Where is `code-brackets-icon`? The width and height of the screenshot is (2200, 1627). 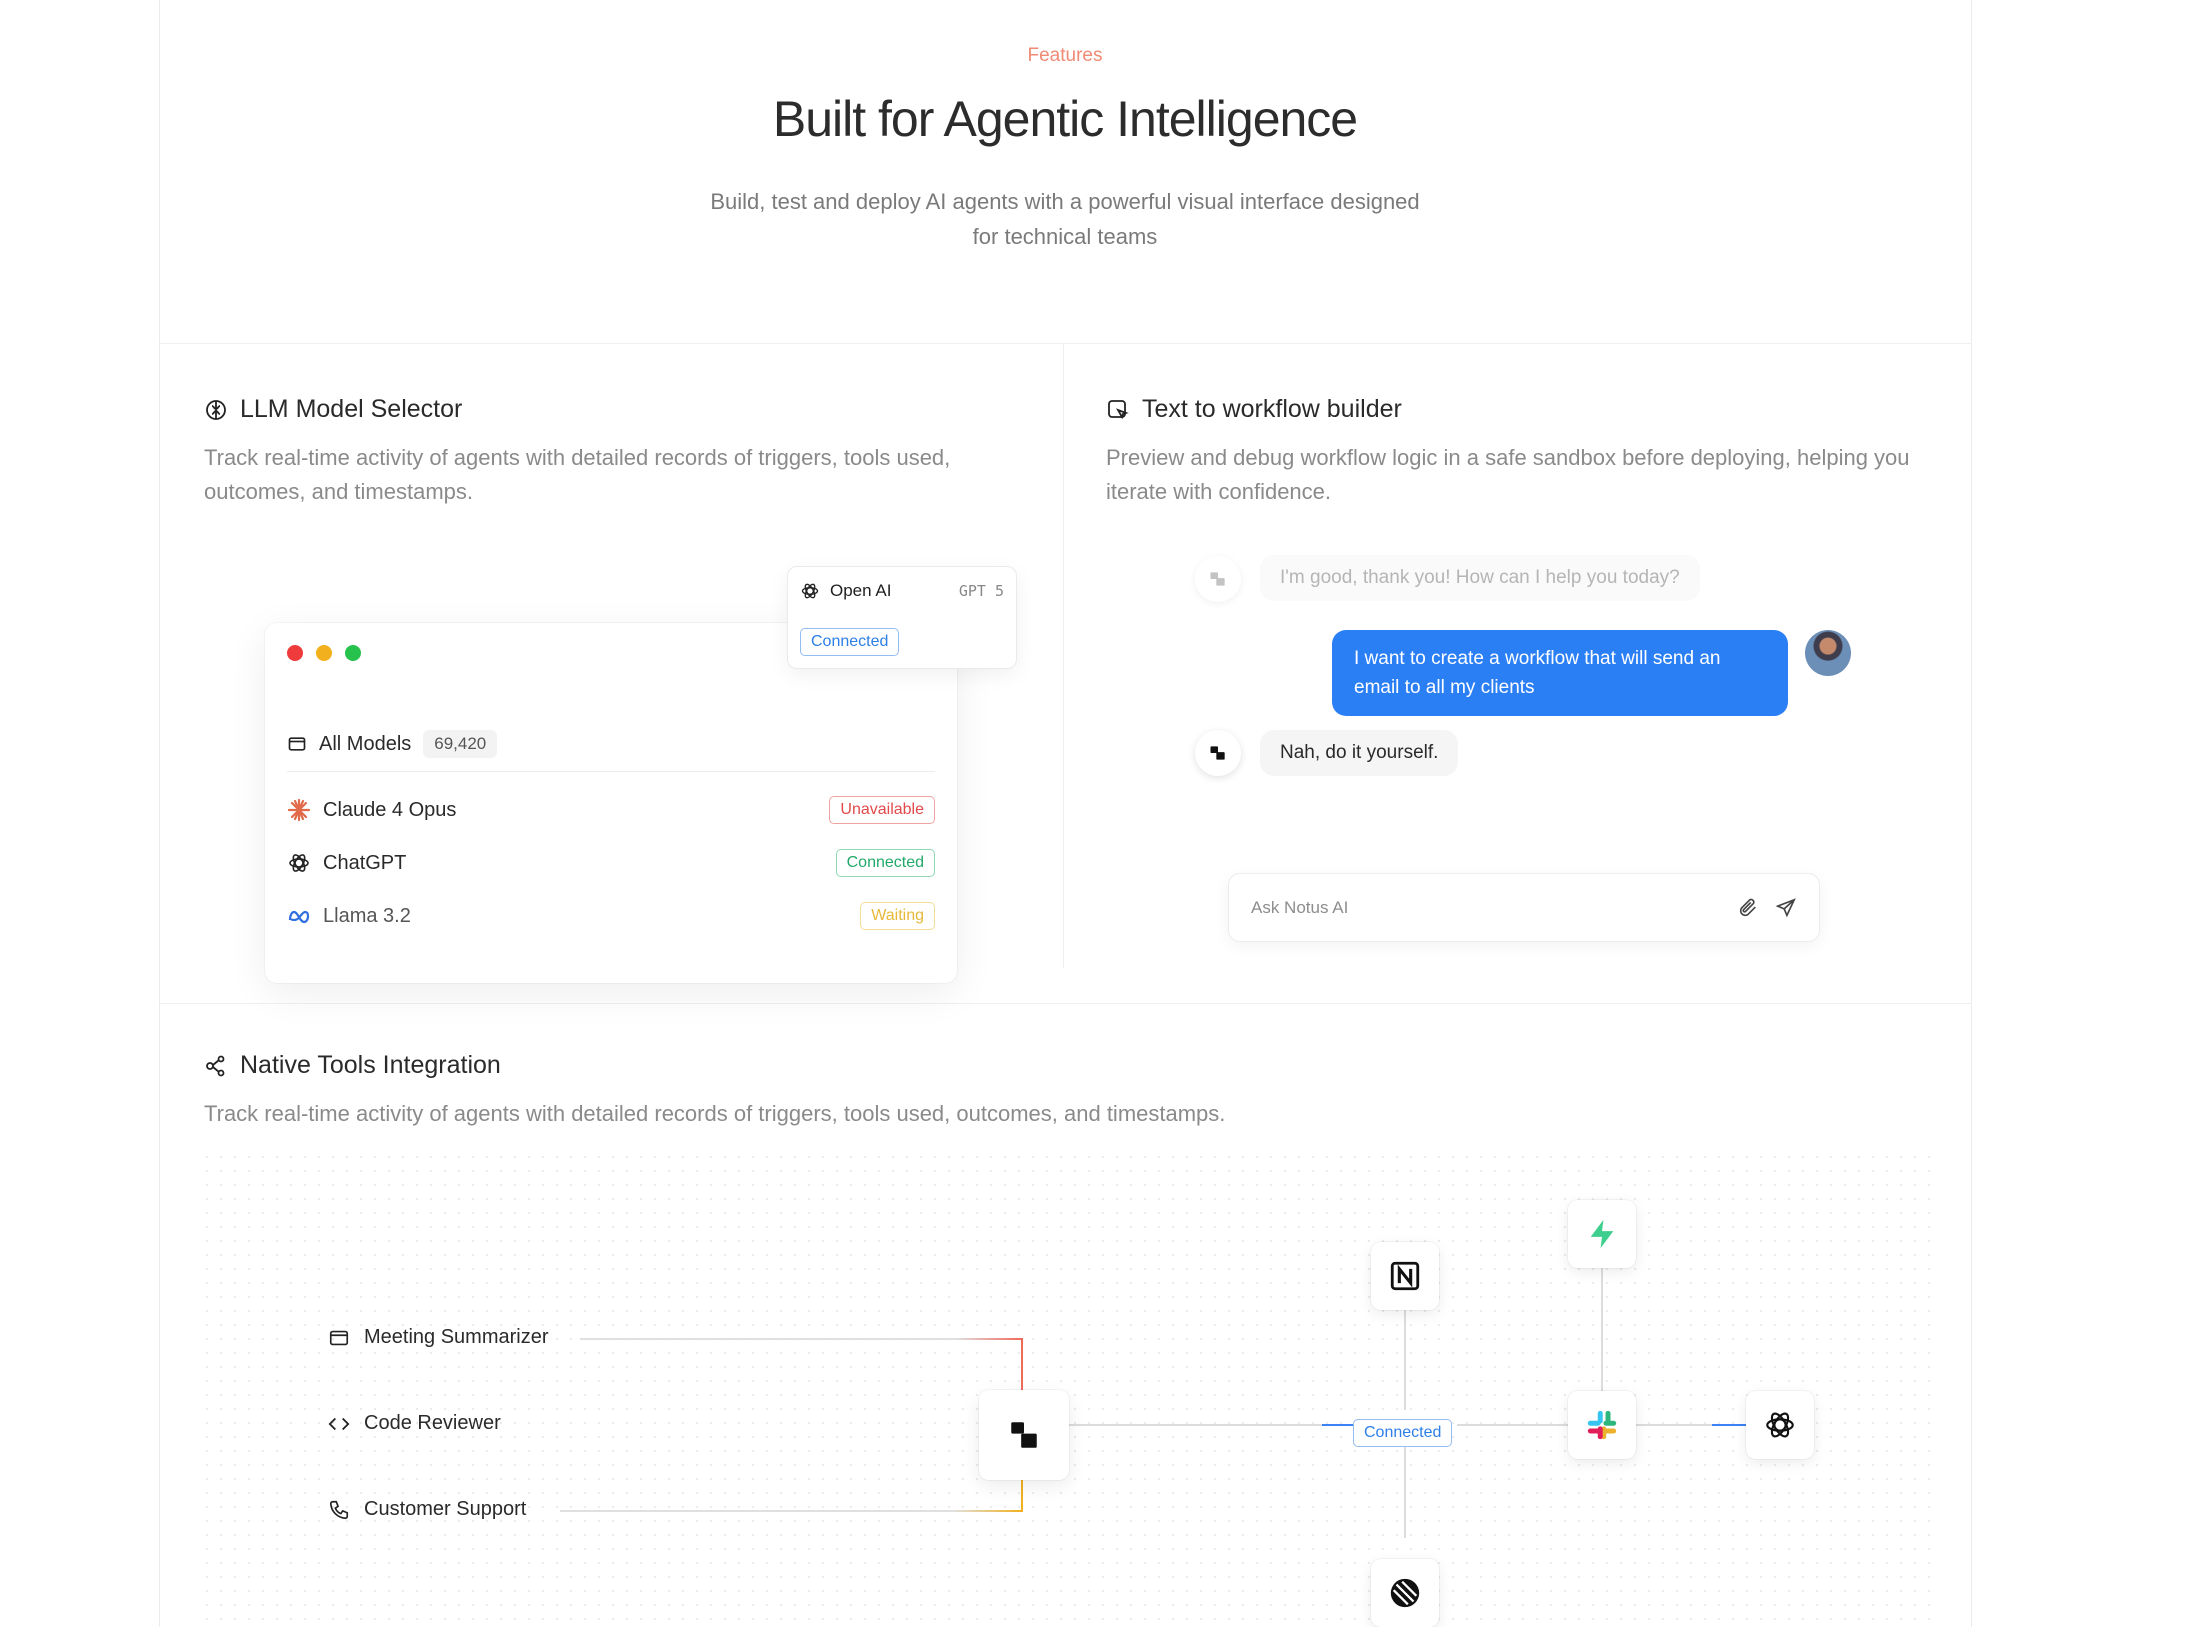 code-brackets-icon is located at coordinates (339, 1423).